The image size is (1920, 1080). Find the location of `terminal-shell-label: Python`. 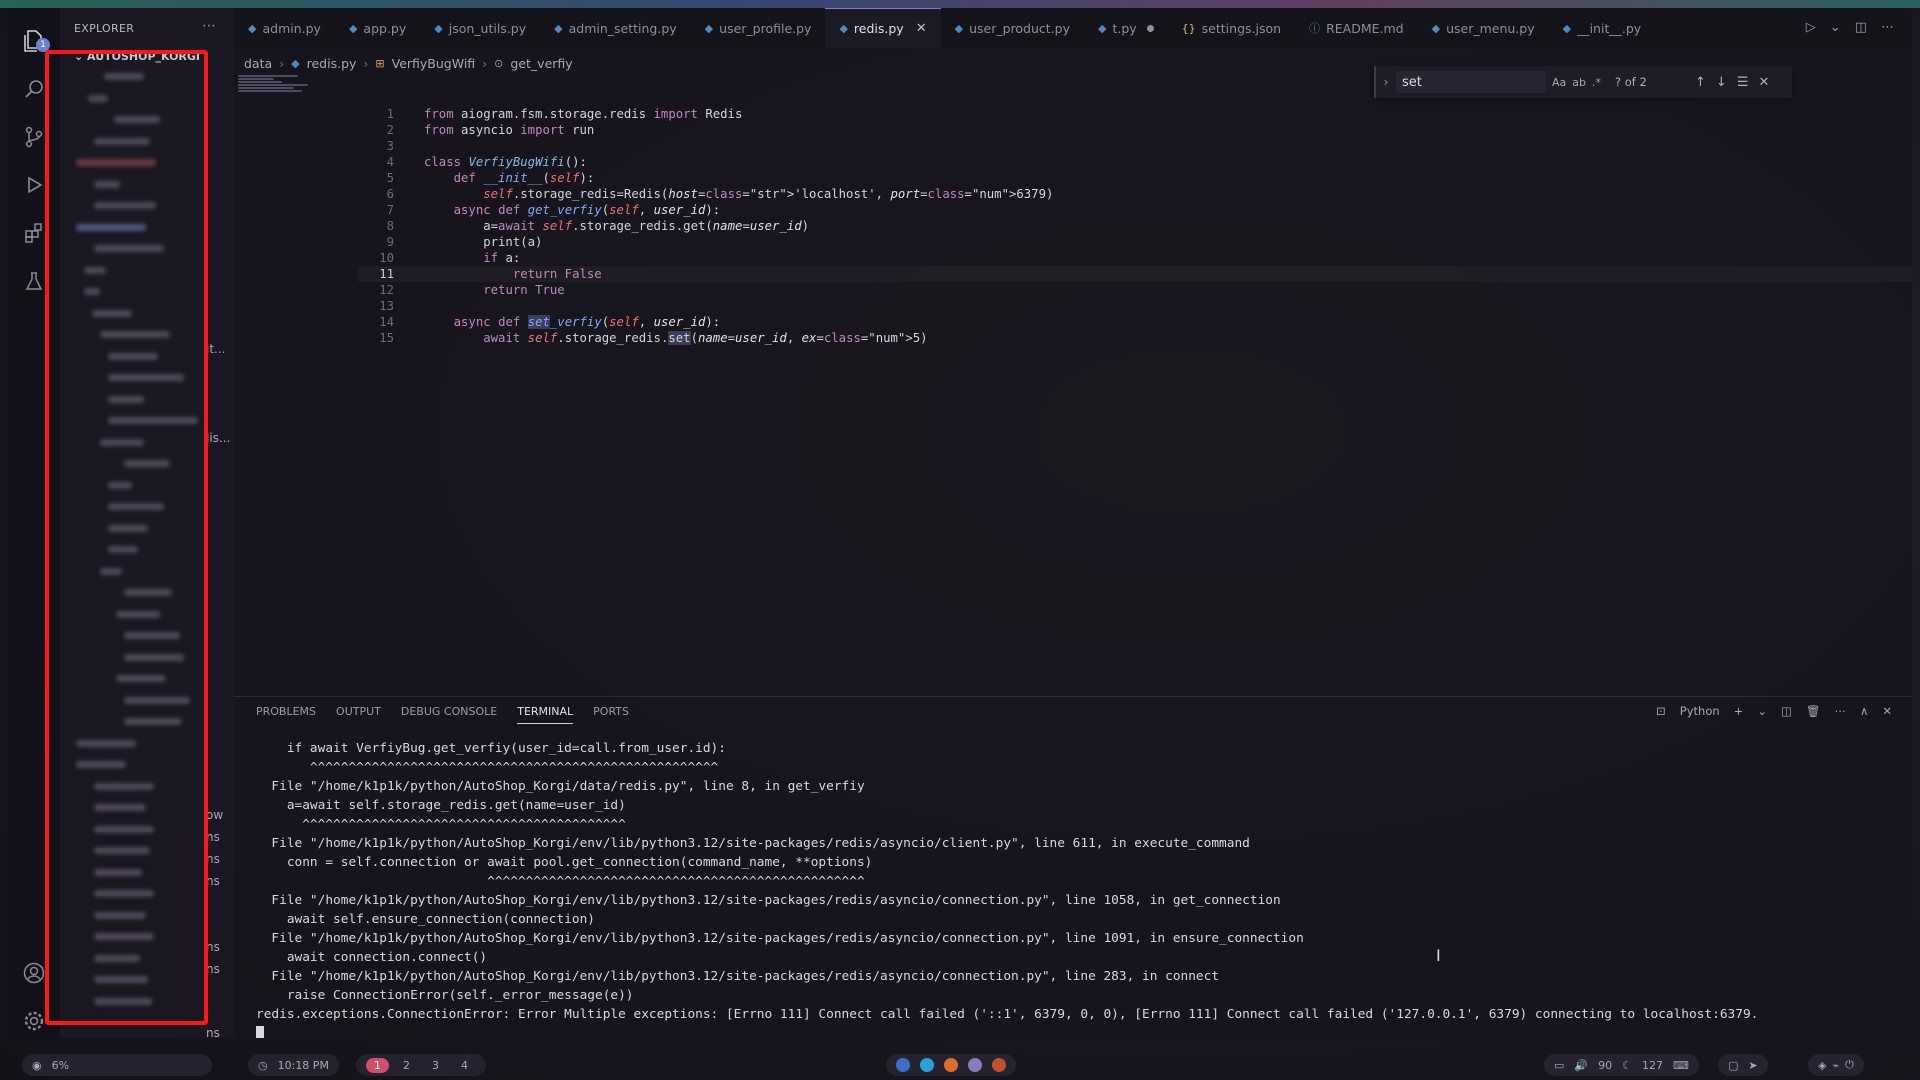

terminal-shell-label: Python is located at coordinates (1700, 711).